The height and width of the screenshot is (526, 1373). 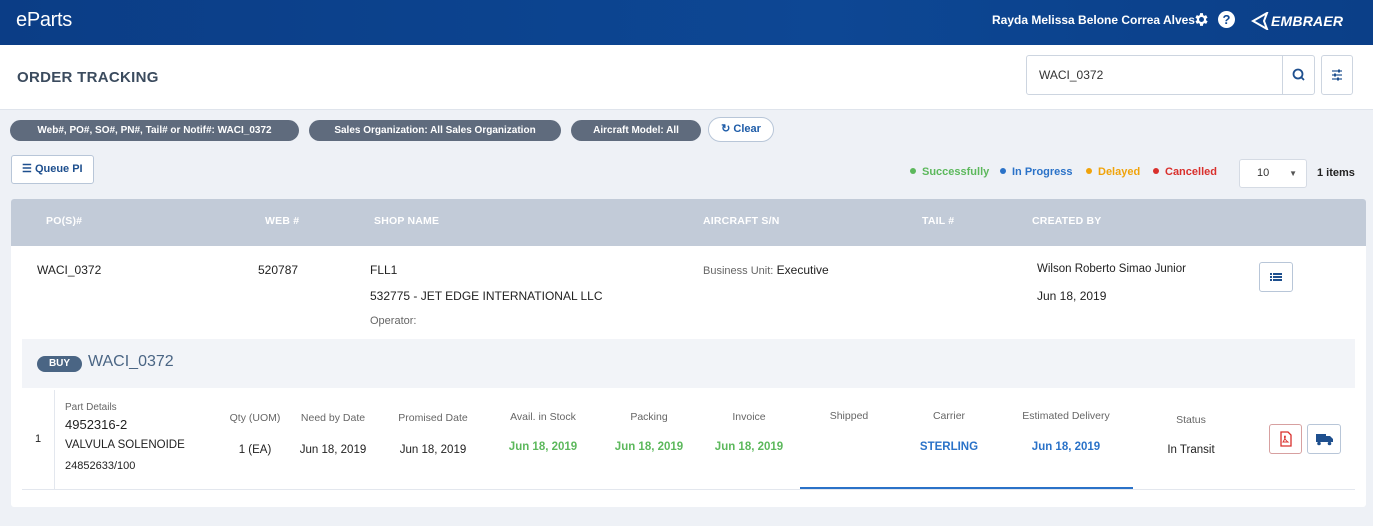 I want to click on search-icon, so click(x=1298, y=74).